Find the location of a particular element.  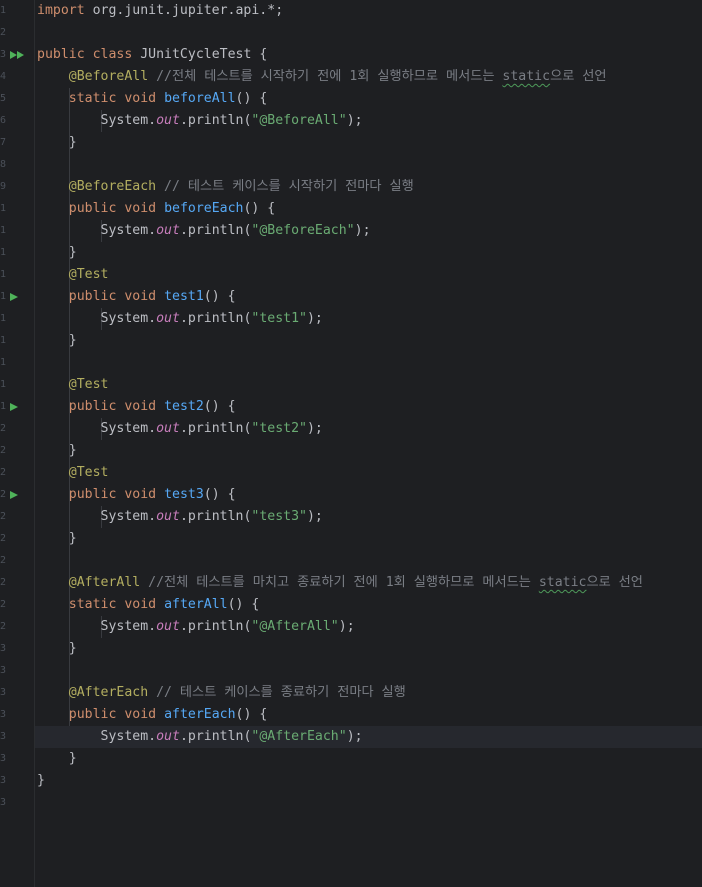

line-number: 21 is located at coordinates (3, 450).